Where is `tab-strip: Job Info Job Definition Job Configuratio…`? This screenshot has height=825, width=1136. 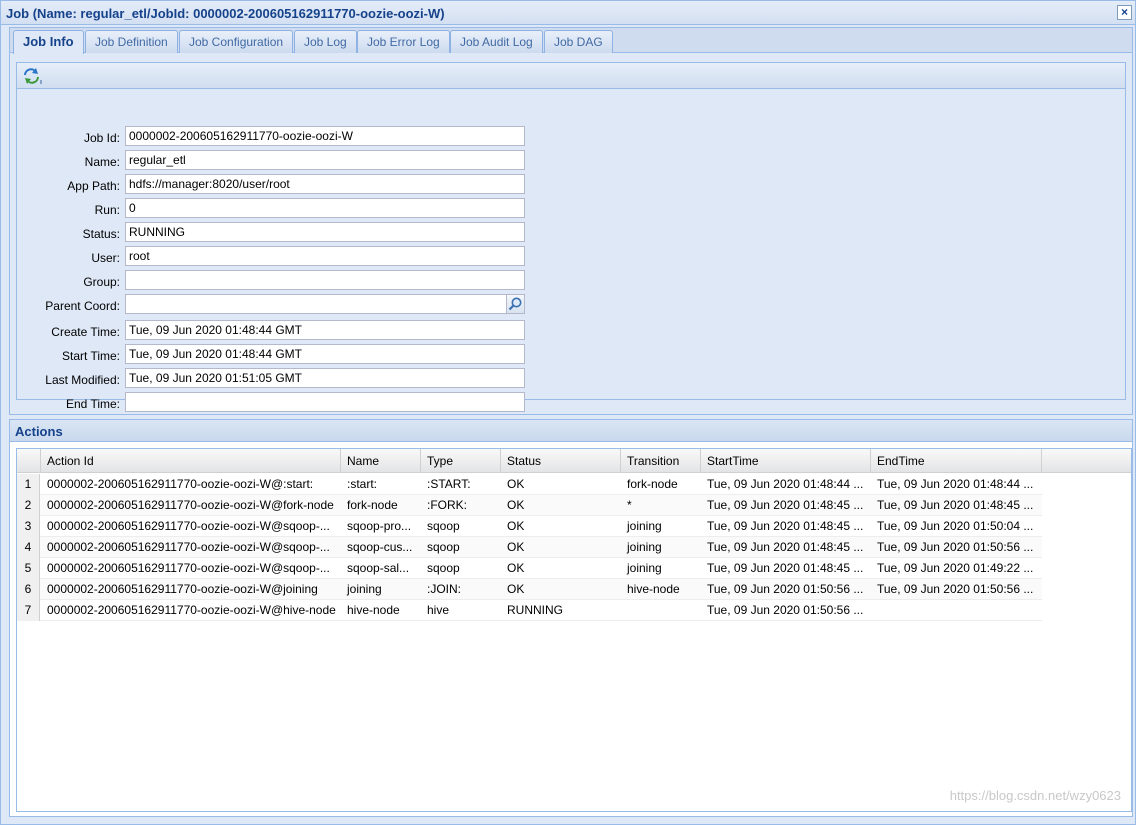
tab-strip: Job Info Job Definition Job Configuratio… is located at coordinates (571, 41).